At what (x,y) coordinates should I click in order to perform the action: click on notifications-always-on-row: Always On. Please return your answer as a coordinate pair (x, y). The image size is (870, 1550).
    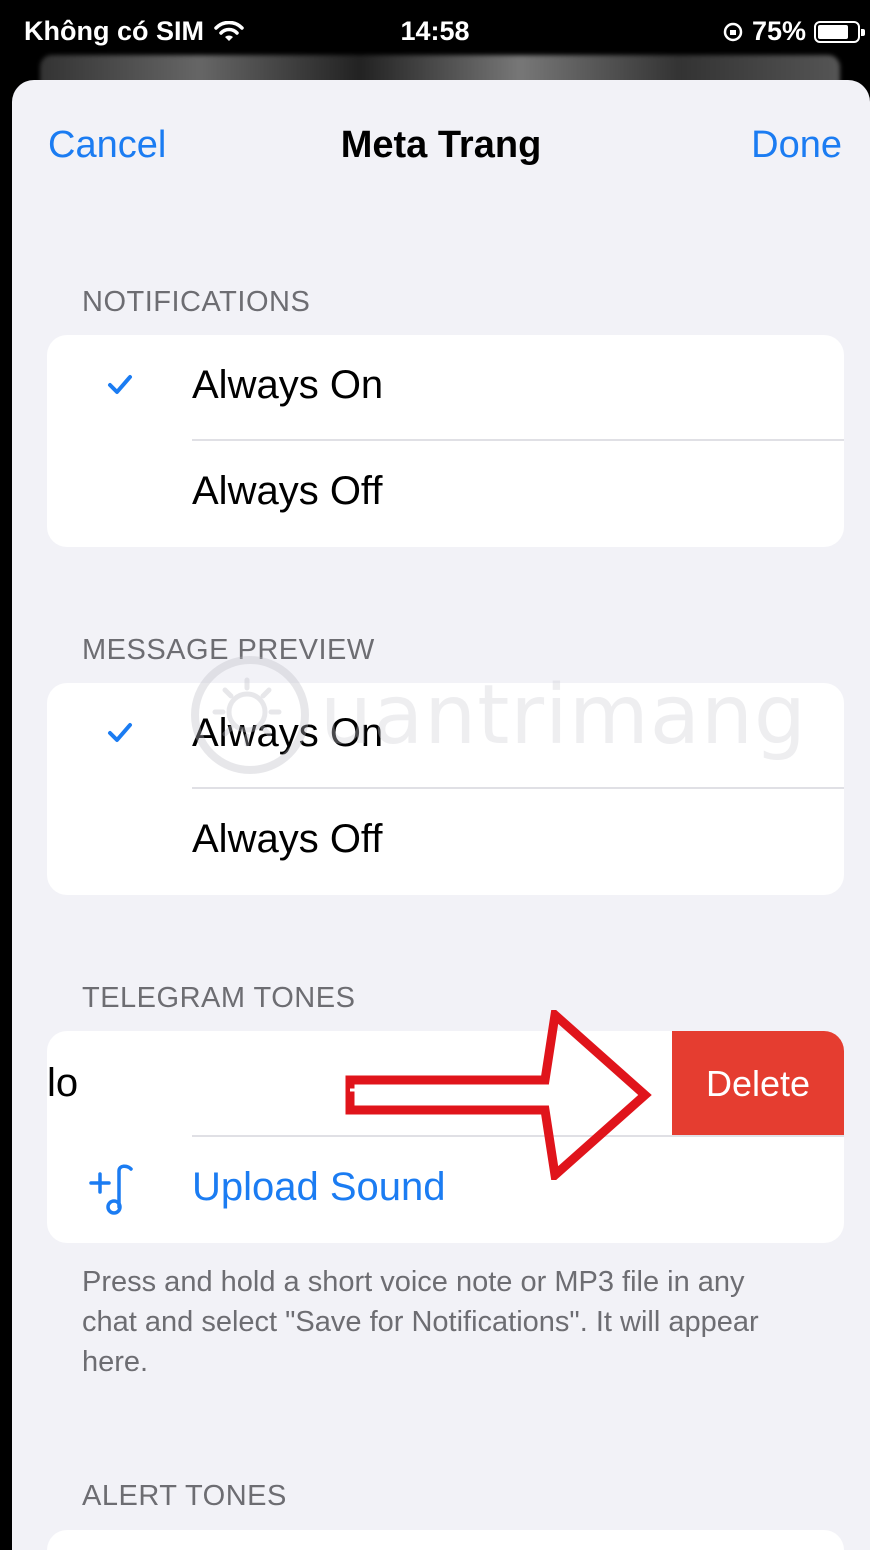
    Looking at the image, I should click on (445, 388).